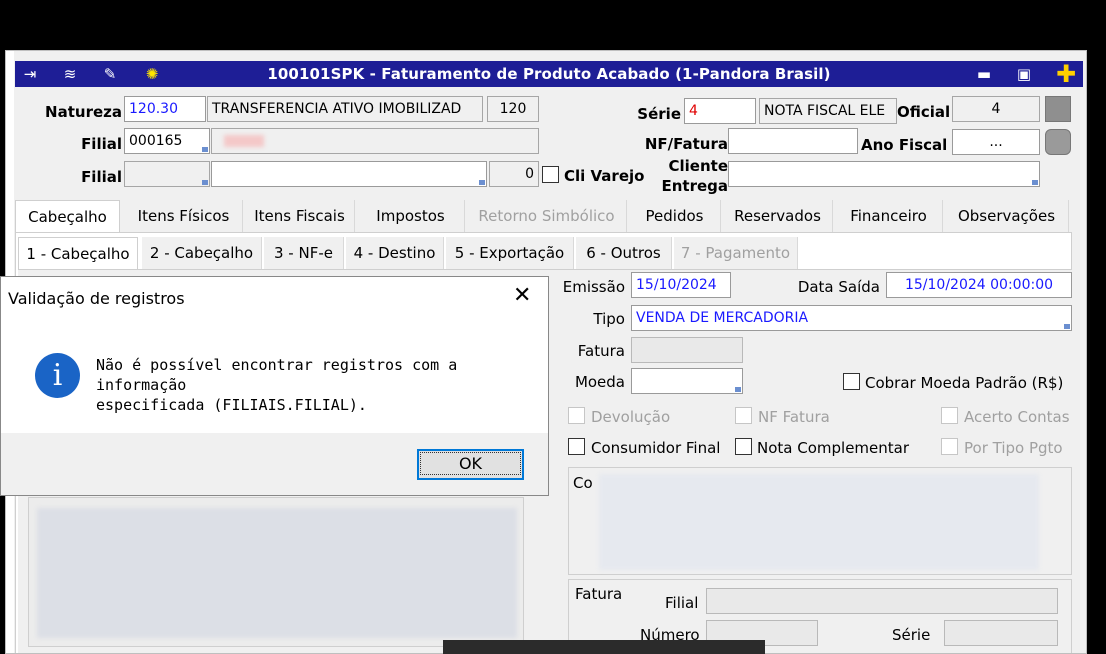 The width and height of the screenshot is (1106, 654). I want to click on tab-cabecalho: Cabeçalho, so click(67, 216).